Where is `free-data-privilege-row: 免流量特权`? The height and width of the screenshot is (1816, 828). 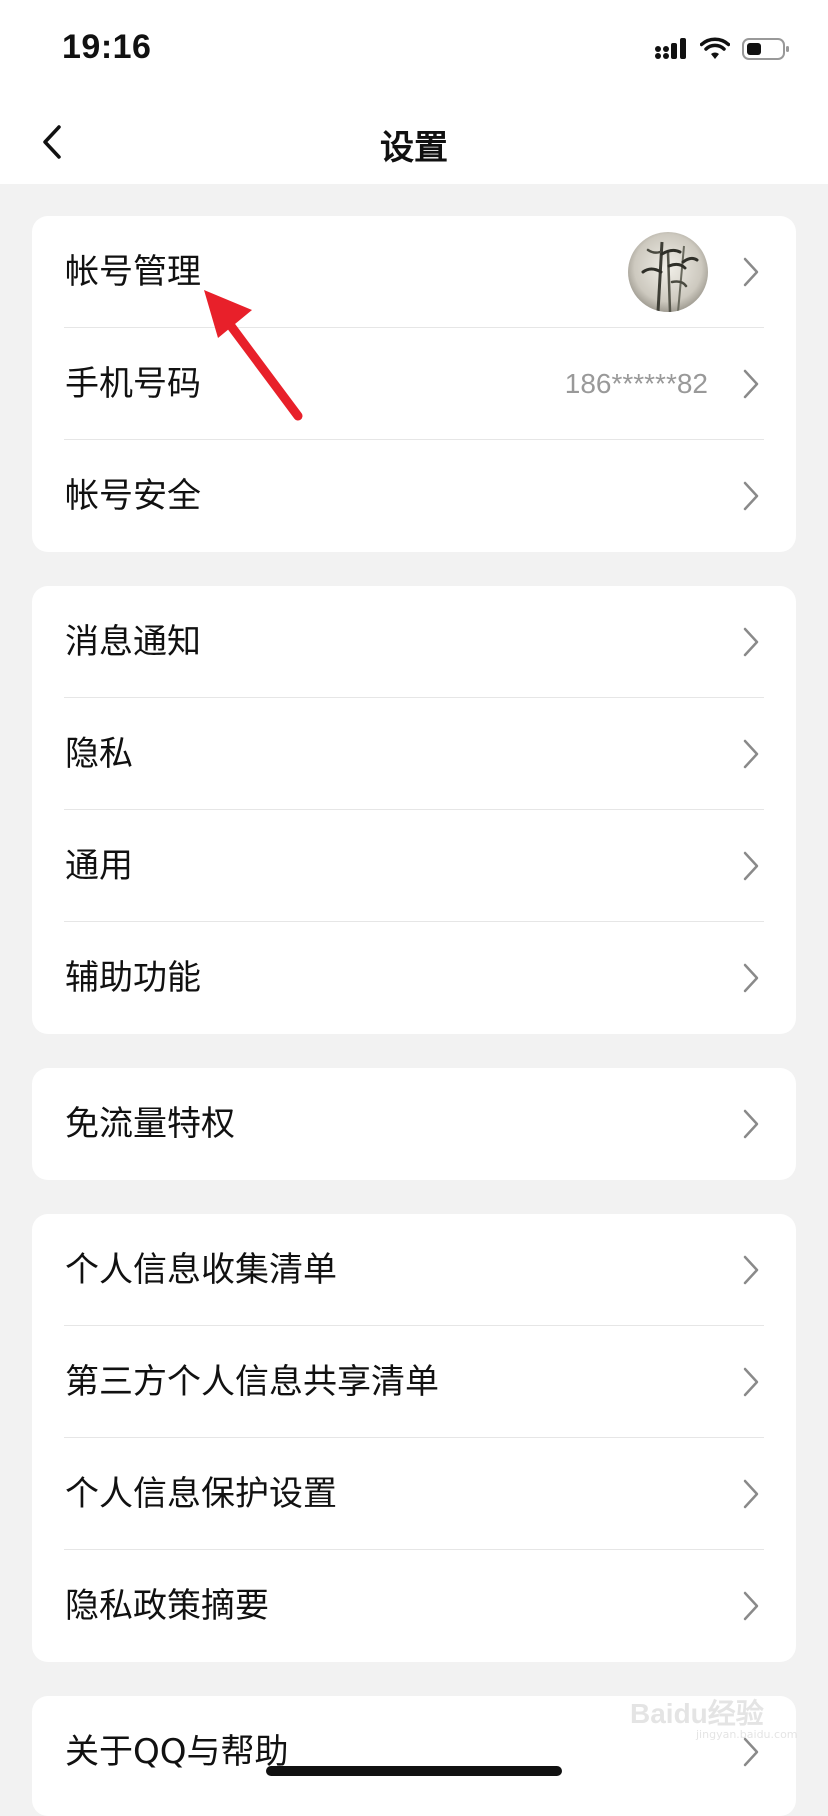 free-data-privilege-row: 免流量特权 is located at coordinates (414, 1124).